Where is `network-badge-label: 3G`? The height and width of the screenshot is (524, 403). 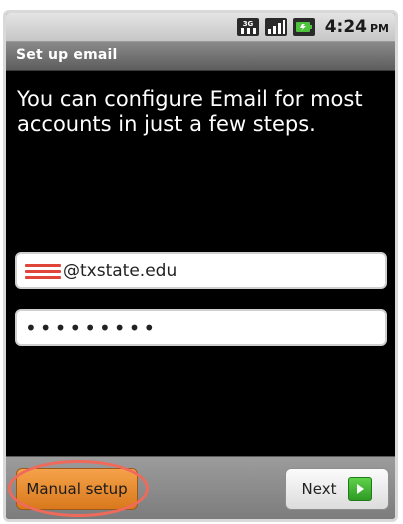
network-badge-label: 3G is located at coordinates (247, 24).